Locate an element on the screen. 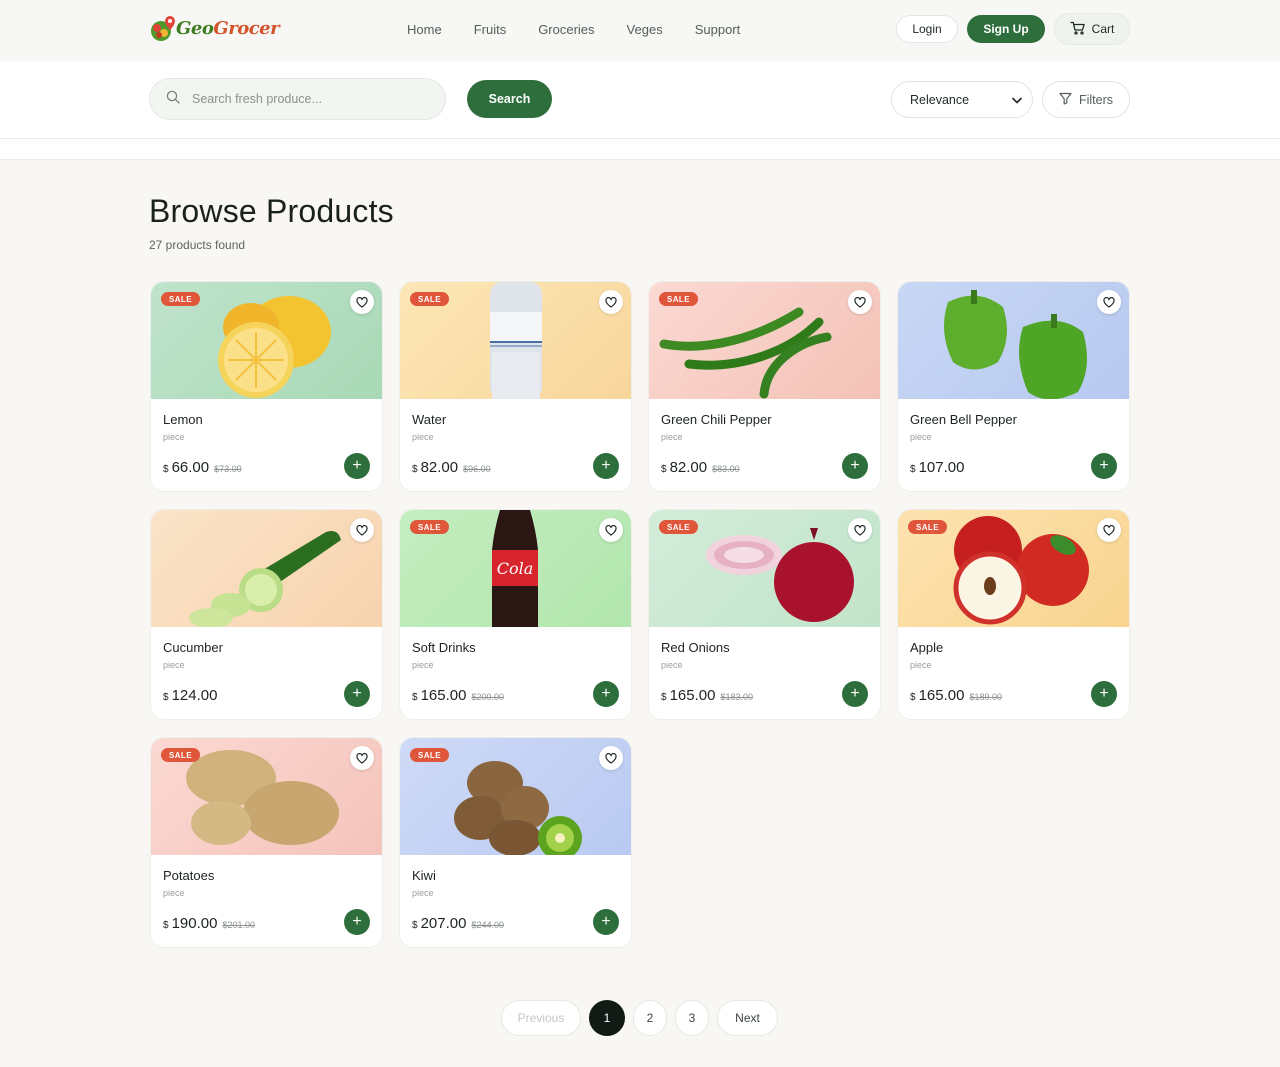 The height and width of the screenshot is (1067, 1280). product-name: Lemon is located at coordinates (183, 419).